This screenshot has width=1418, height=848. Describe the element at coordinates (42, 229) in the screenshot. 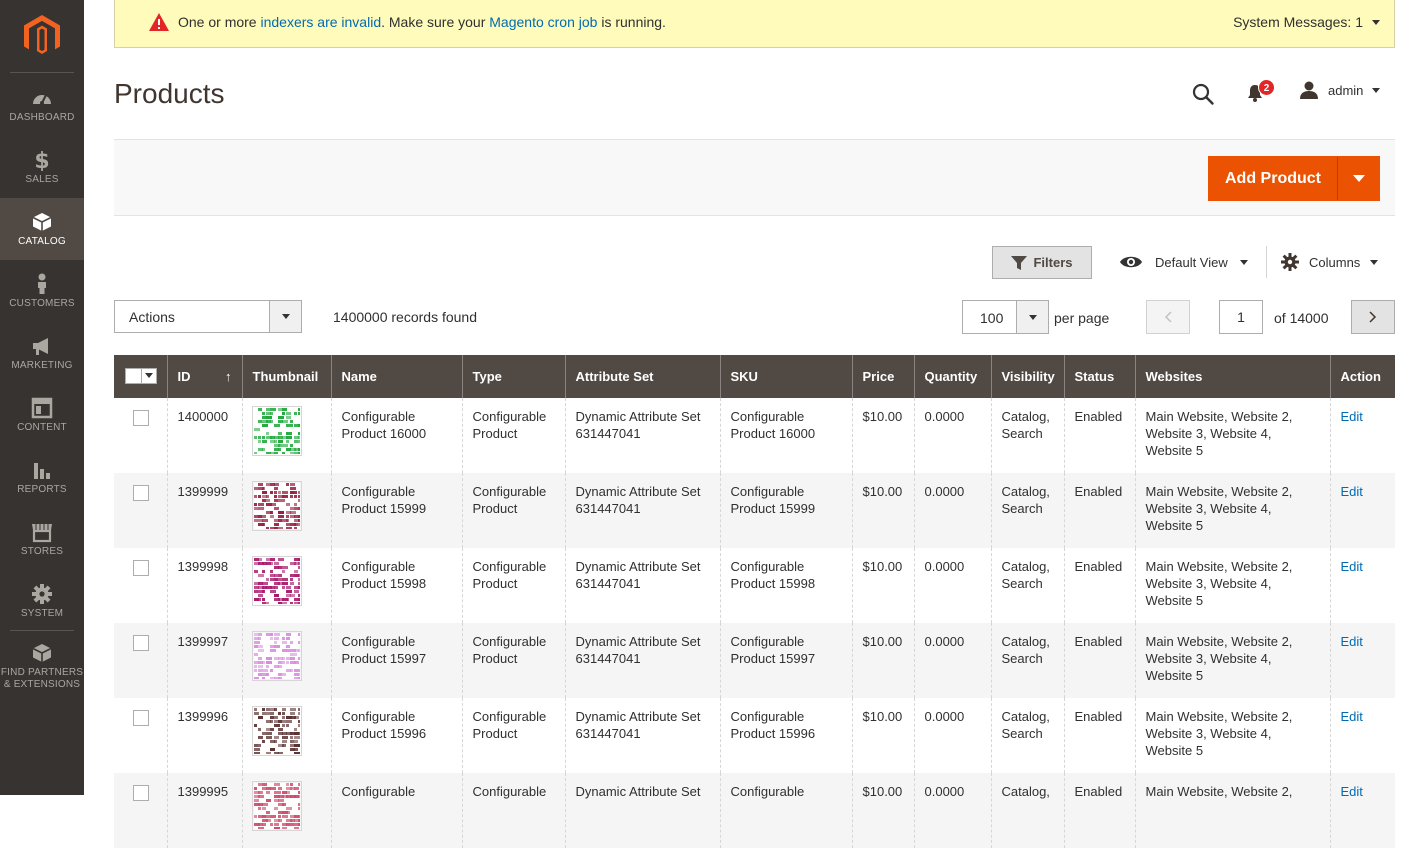

I see `sidebar-item-catalog: CATALOG` at that location.